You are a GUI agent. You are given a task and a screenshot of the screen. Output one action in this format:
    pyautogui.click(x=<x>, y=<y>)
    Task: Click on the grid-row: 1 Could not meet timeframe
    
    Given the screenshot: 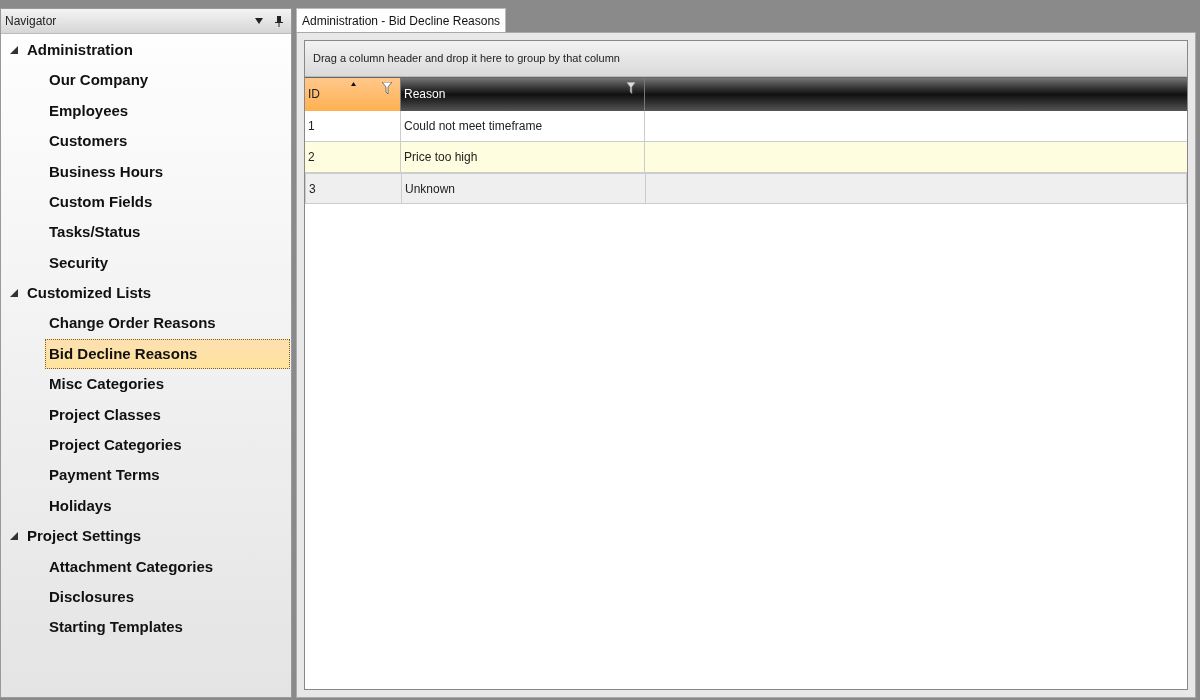 What is the action you would take?
    pyautogui.click(x=746, y=126)
    